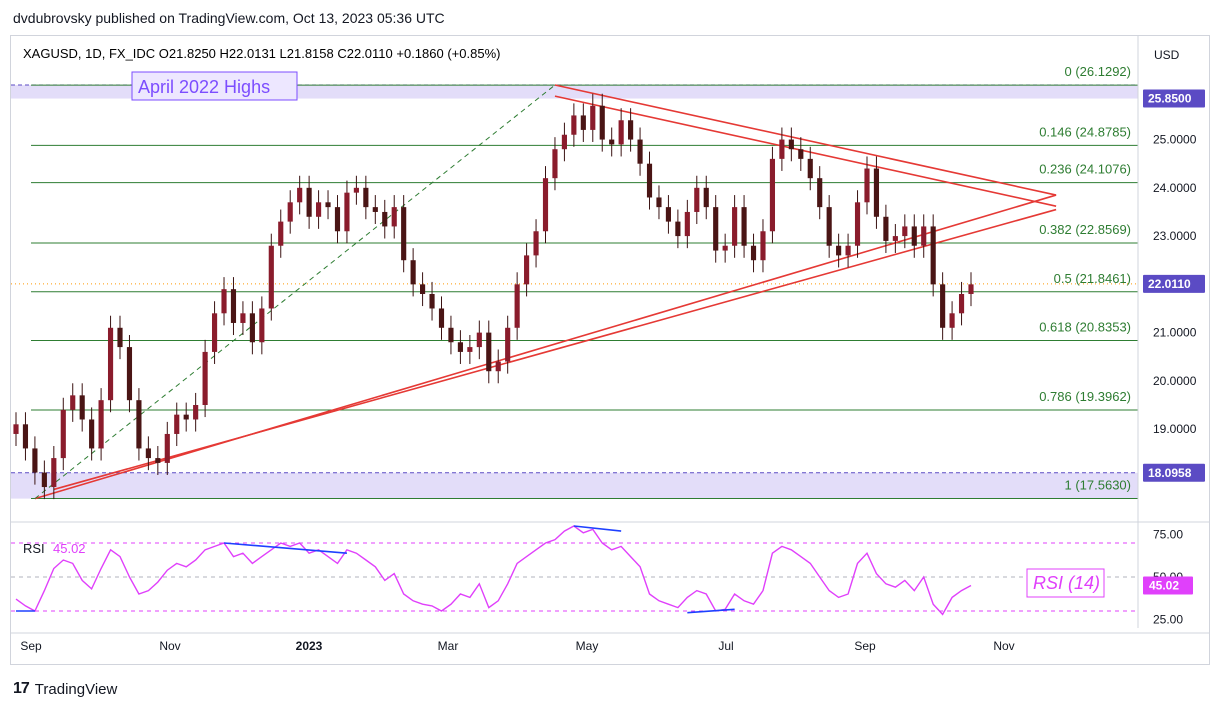 This screenshot has height=710, width=1220. What do you see at coordinates (1167, 55) in the screenshot?
I see `currency-label: USD` at bounding box center [1167, 55].